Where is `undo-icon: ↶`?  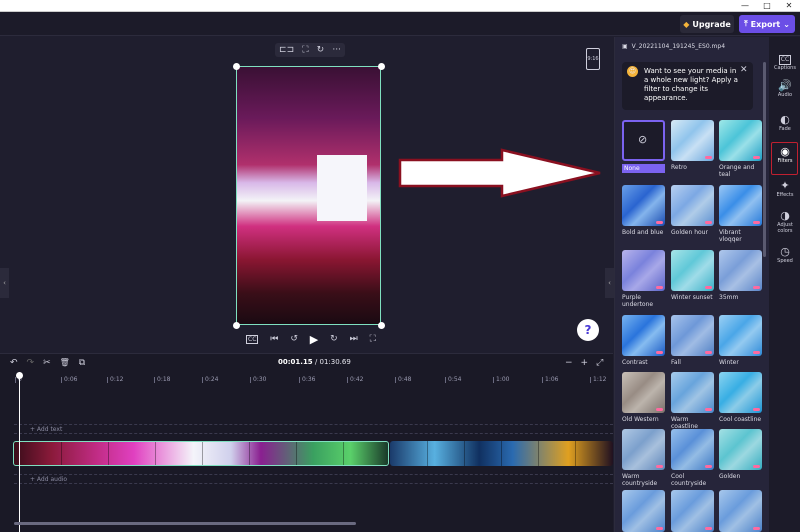
undo-icon: ↶ is located at coordinates (14, 364).